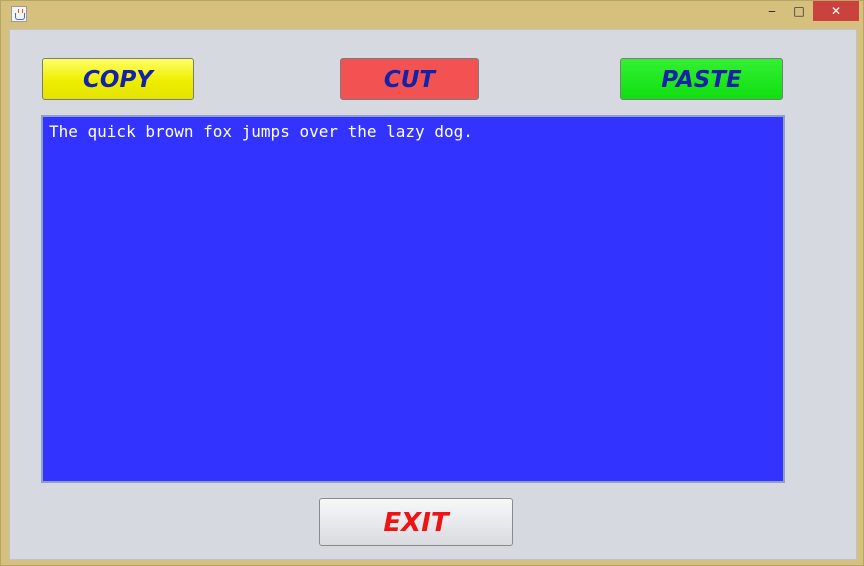 This screenshot has width=864, height=566. I want to click on copy-button: COPY, so click(118, 79).